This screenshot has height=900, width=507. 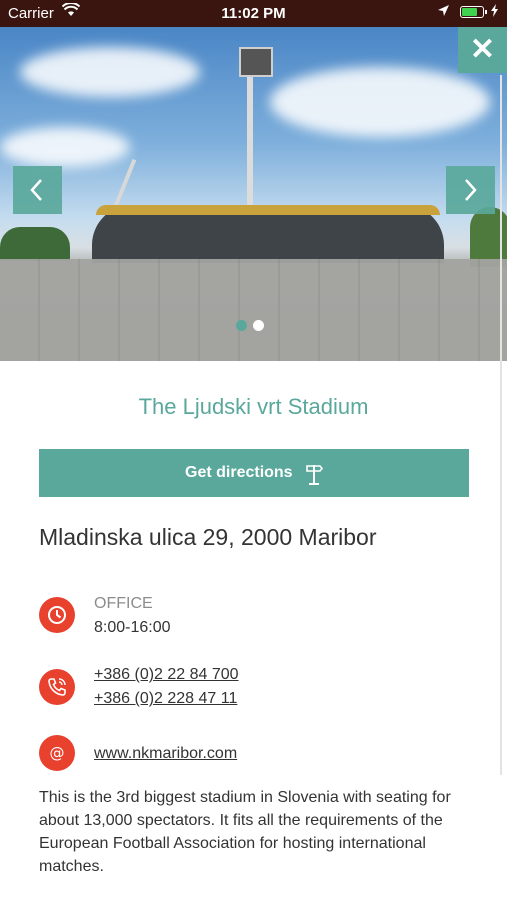 I want to click on previous-image-button, so click(x=37, y=190).